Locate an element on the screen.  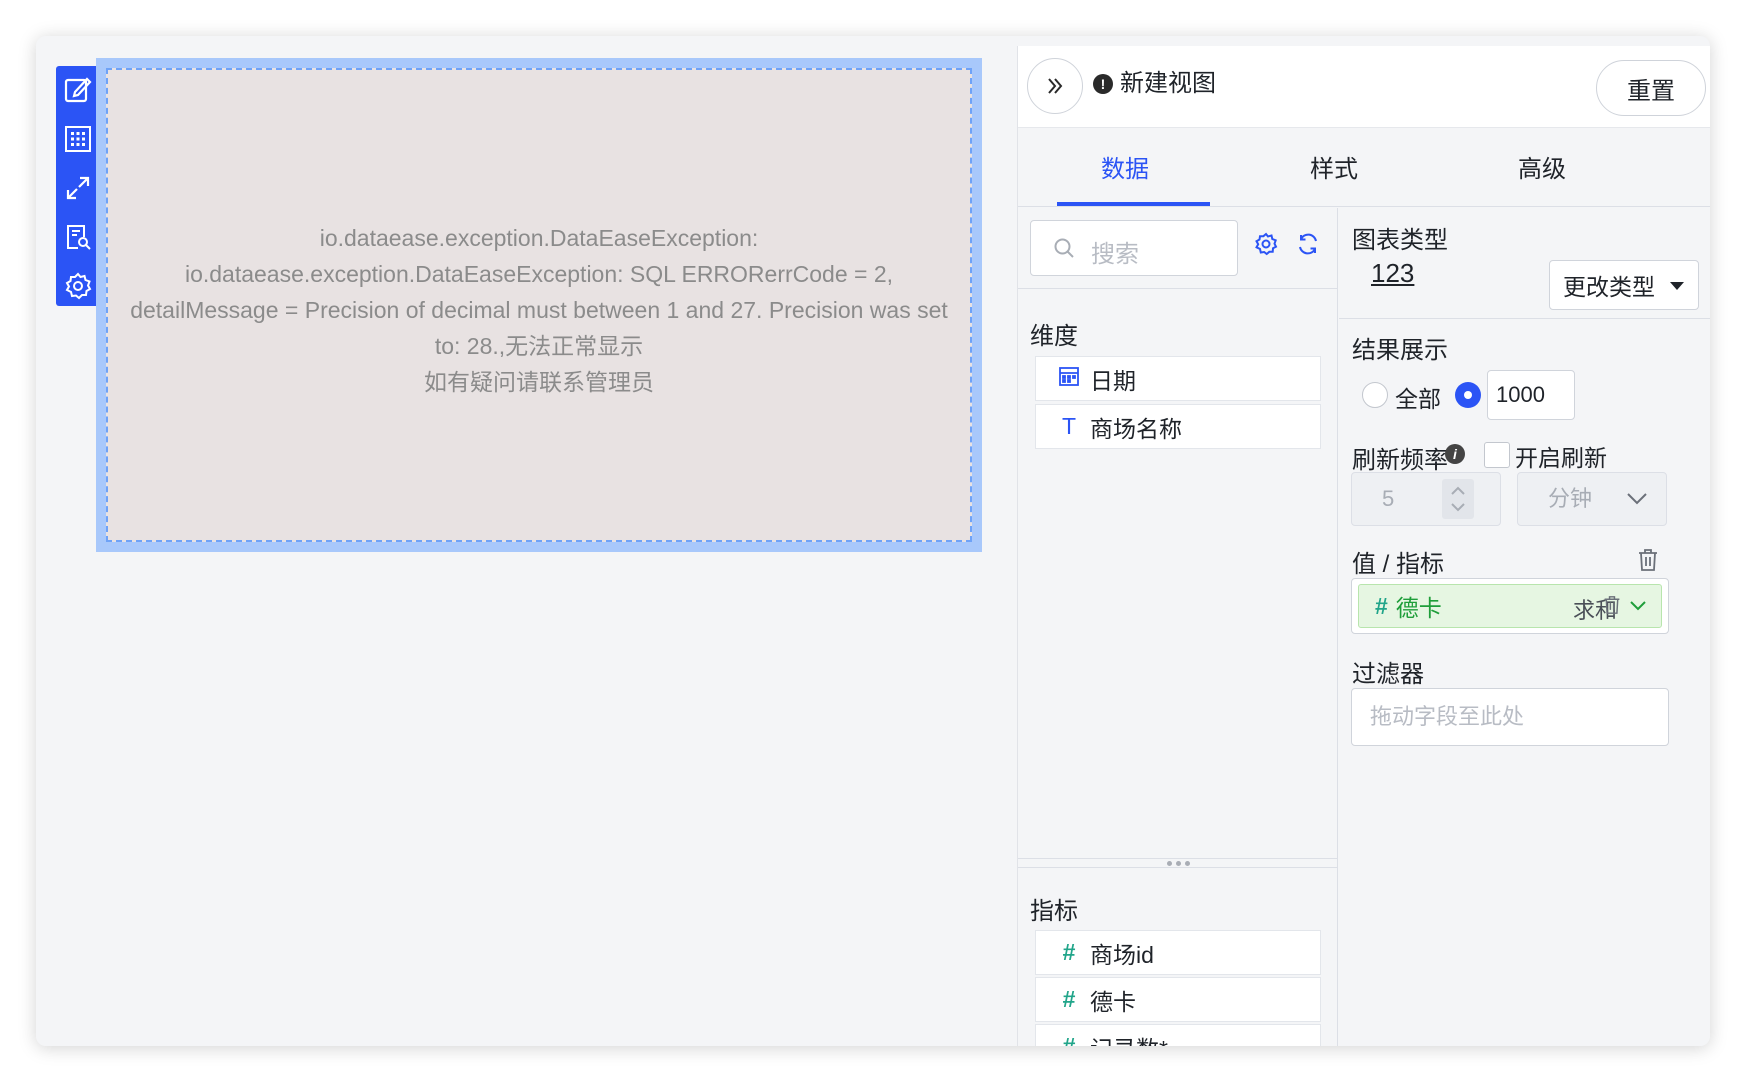
error-message-line: 如有疑问请联系管理员 is located at coordinates (539, 382).